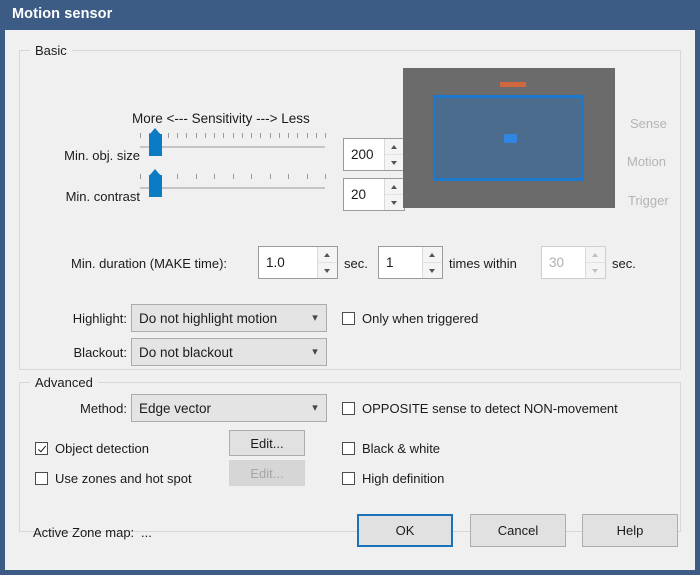 The width and height of the screenshot is (700, 575). I want to click on only-when-triggered-label: Only when triggered, so click(420, 318).